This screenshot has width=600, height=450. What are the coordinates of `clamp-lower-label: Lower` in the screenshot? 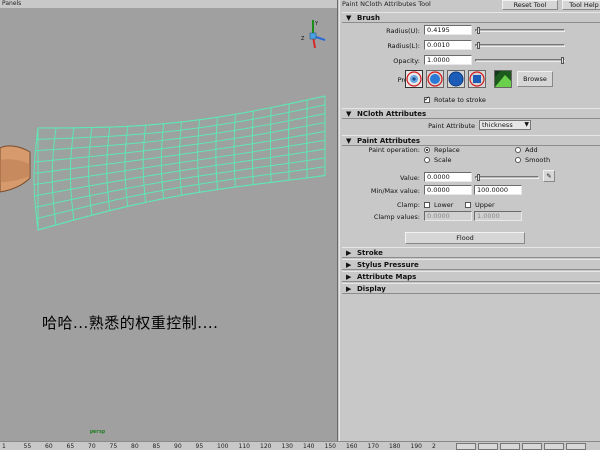 It's located at (444, 205).